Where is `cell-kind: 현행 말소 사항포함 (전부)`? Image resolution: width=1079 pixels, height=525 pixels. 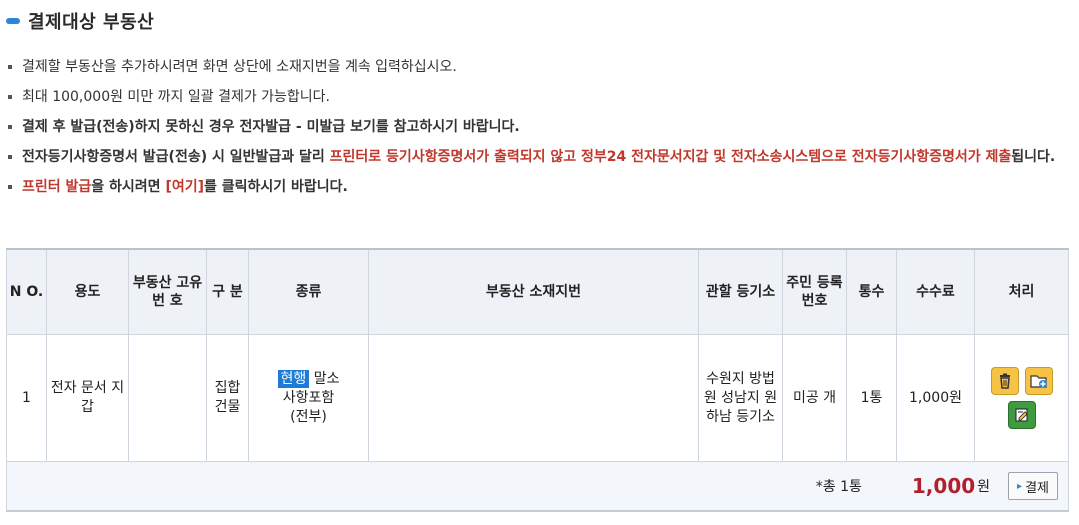 cell-kind: 현행 말소 사항포함 (전부) is located at coordinates (308, 398).